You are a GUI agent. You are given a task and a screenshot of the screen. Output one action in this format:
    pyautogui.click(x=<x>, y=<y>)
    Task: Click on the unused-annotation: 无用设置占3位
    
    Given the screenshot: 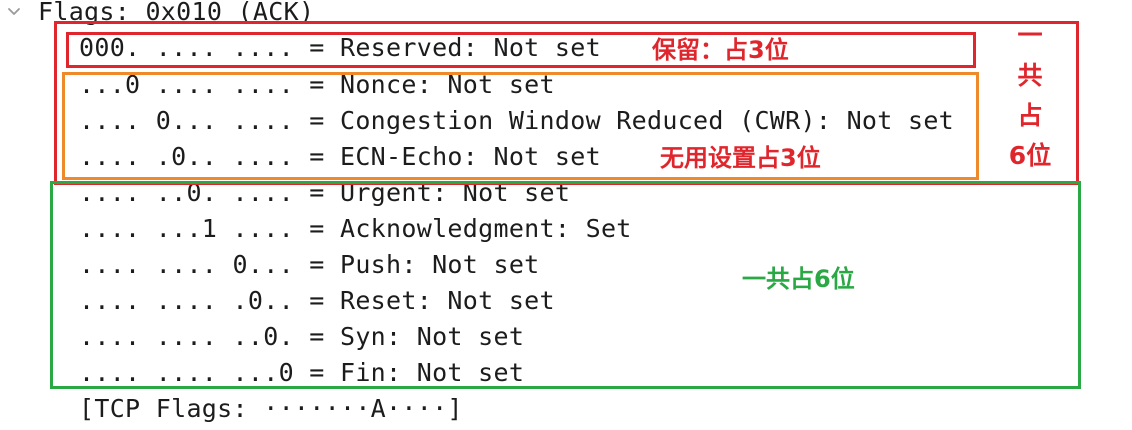 What is the action you would take?
    pyautogui.click(x=740, y=158)
    